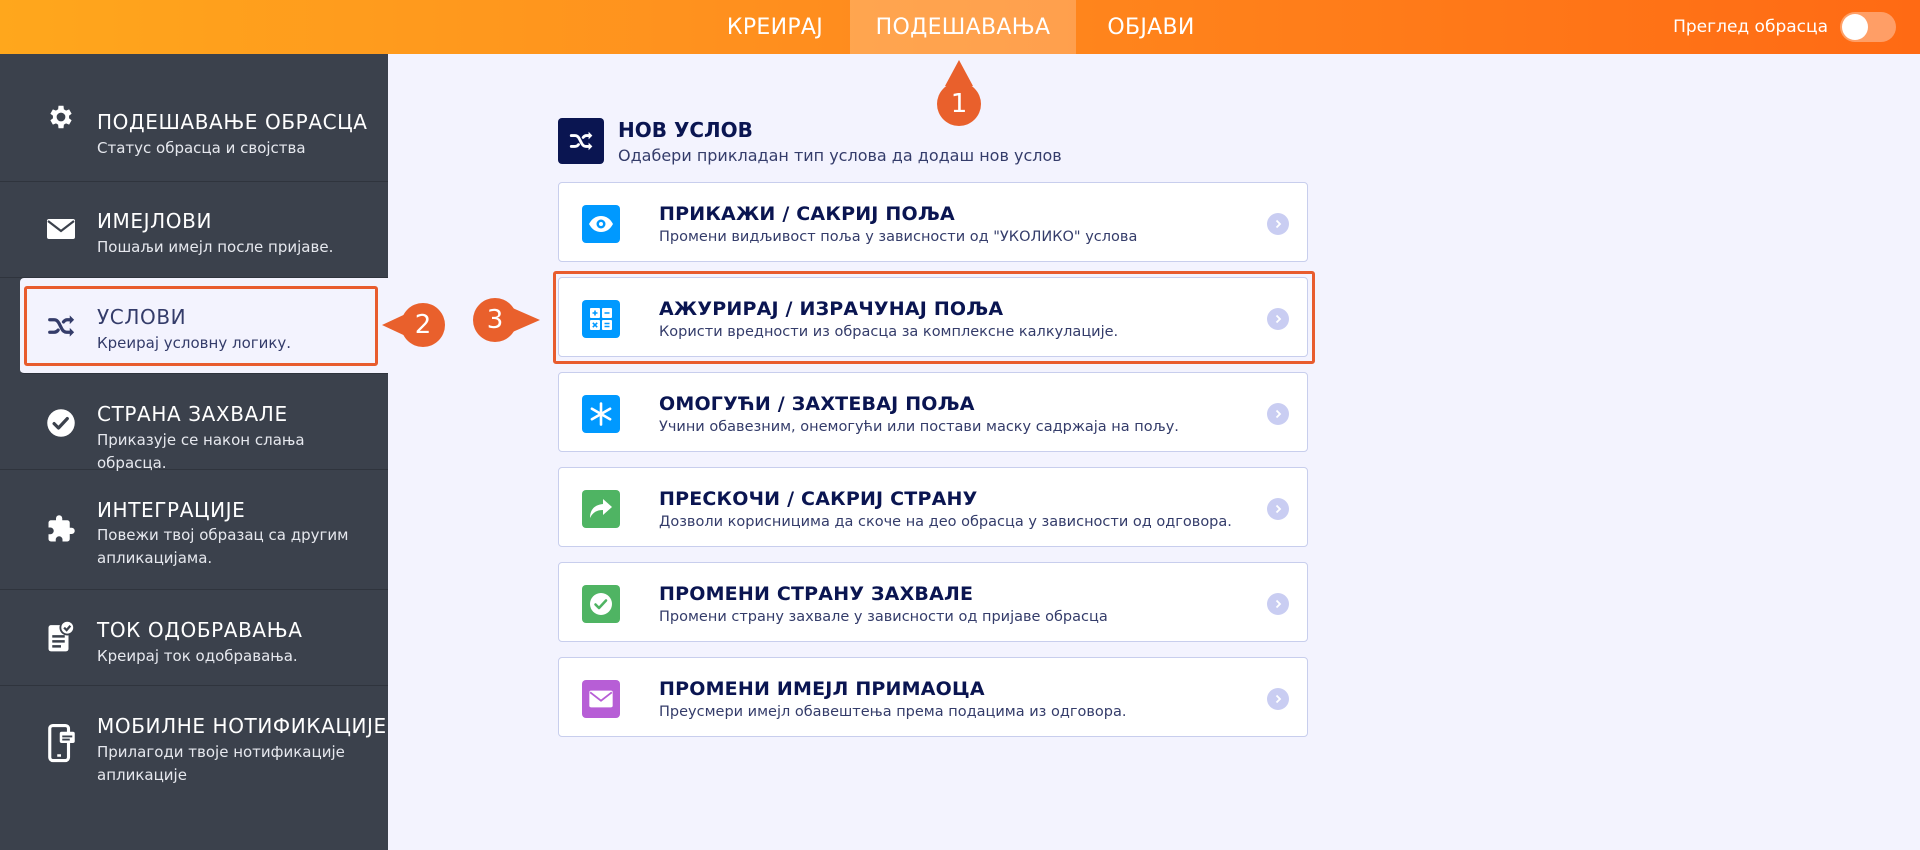 The image size is (1920, 850). I want to click on sidebar-item-approval-flow: ТОК ОДОБРАВАЊА Креирај ток одобравања., so click(194, 638).